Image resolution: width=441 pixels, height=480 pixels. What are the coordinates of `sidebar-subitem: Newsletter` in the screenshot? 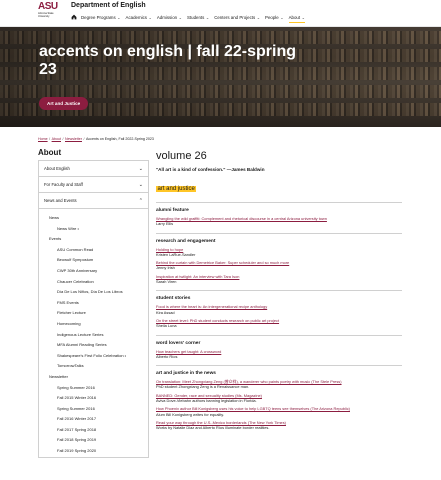 It's located at (93, 377).